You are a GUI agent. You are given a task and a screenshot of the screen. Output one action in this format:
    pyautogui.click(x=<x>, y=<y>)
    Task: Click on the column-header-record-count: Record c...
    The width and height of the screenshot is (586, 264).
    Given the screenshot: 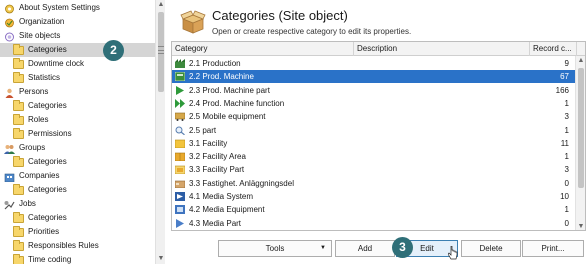 What is the action you would take?
    pyautogui.click(x=553, y=49)
    